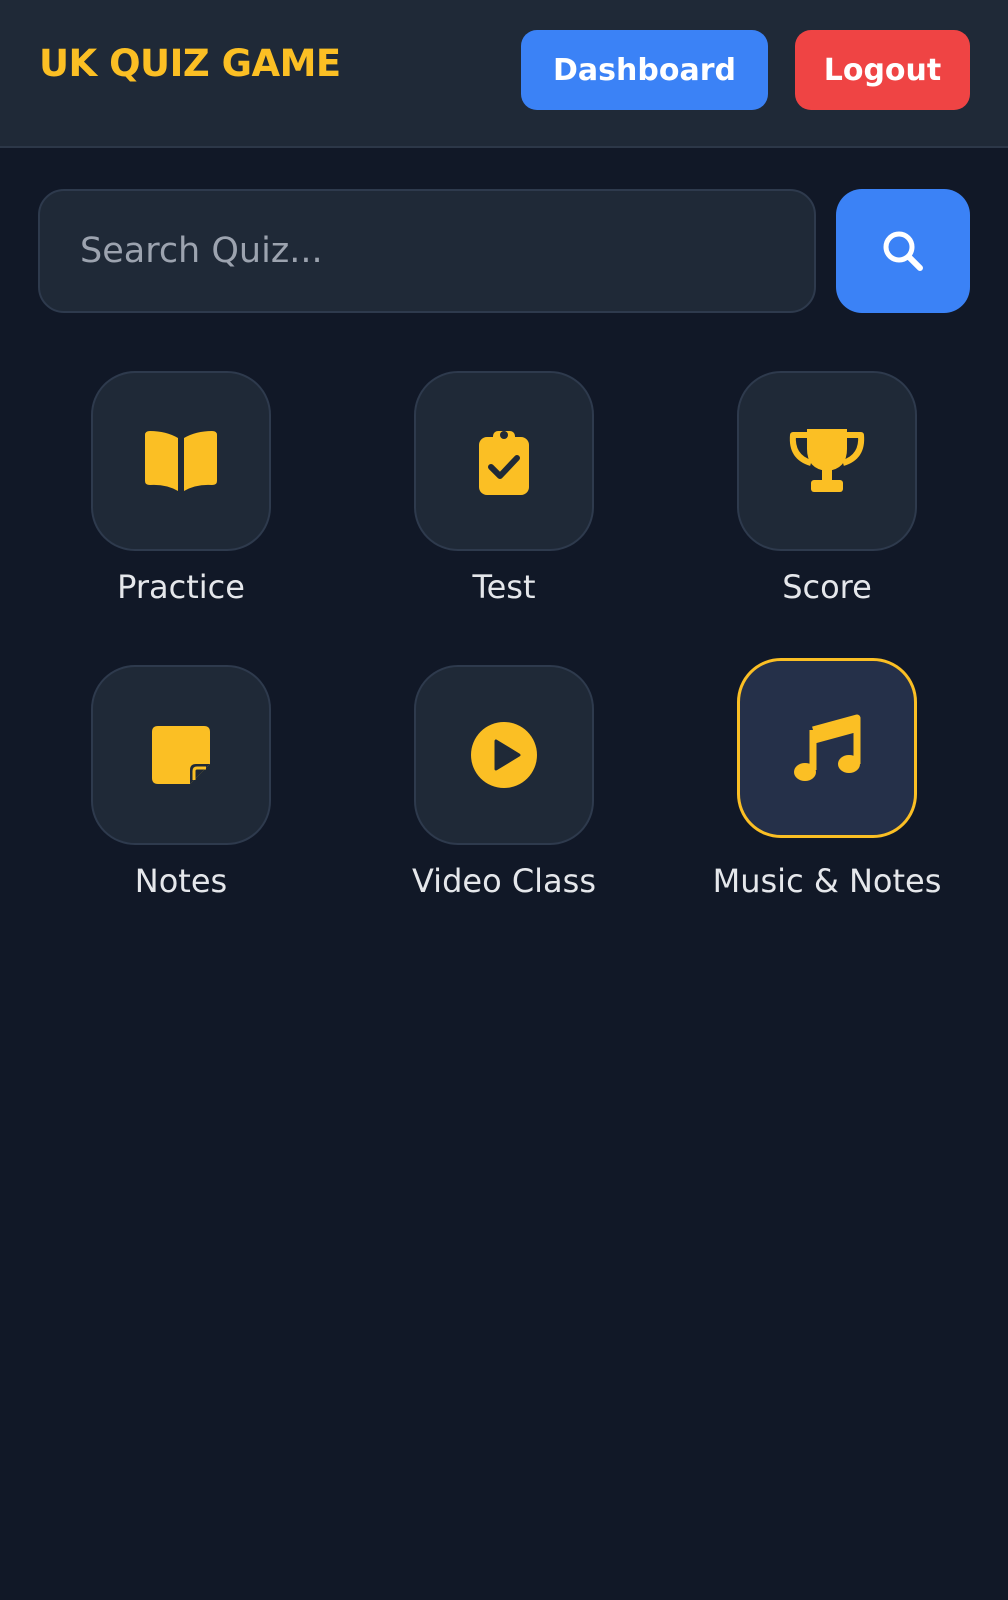  I want to click on menu-label-practice: Practice, so click(181, 587).